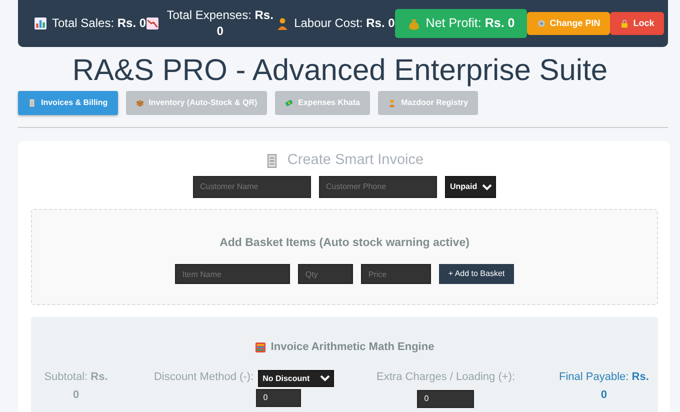  Describe the element at coordinates (326, 274) in the screenshot. I see `quantity-field: Qty` at that location.